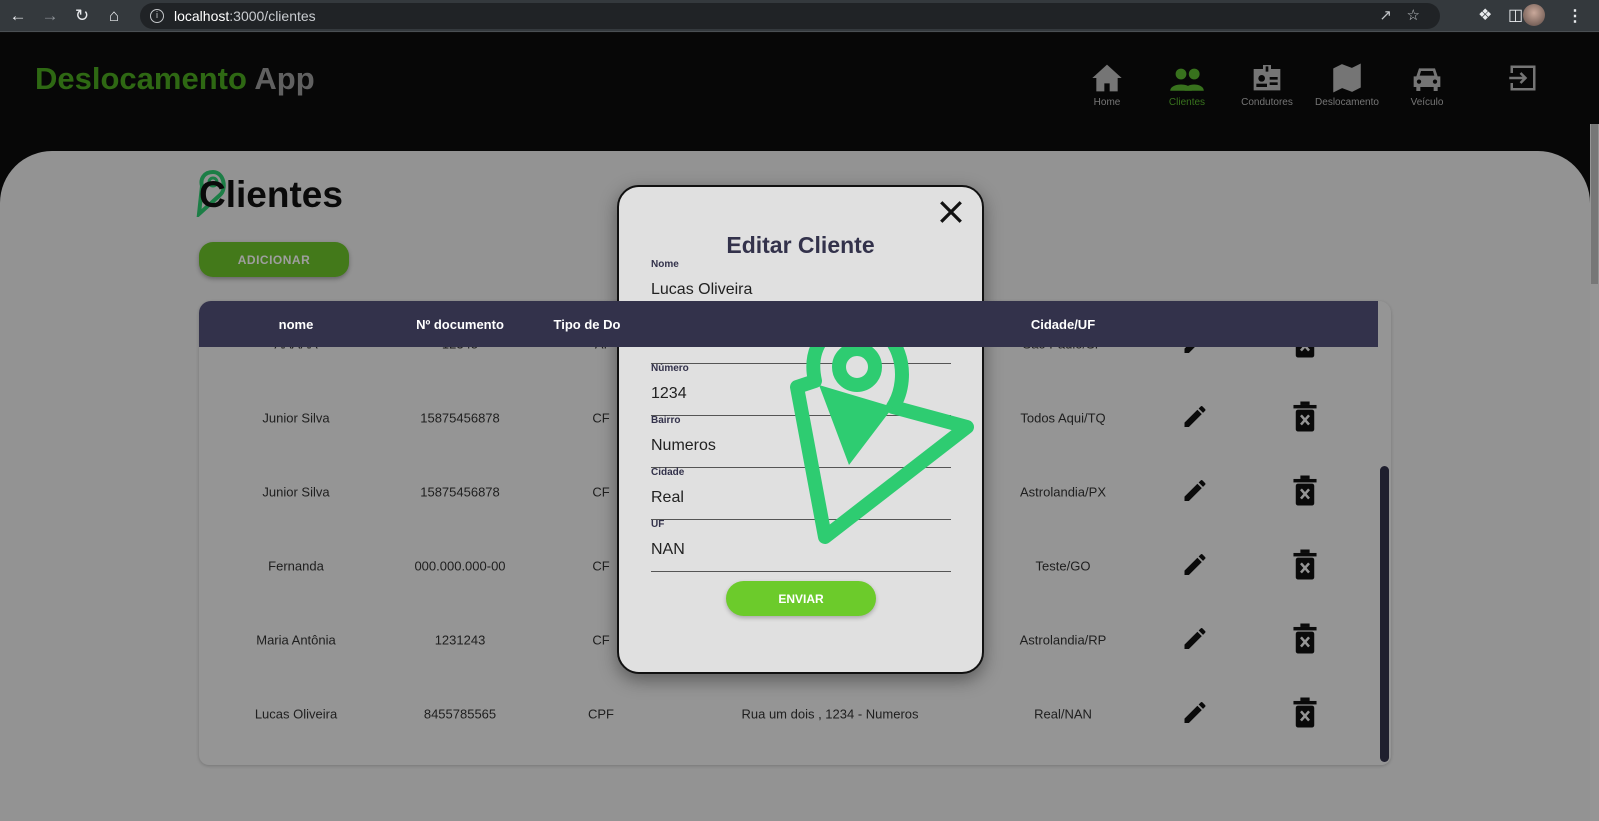 This screenshot has height=821, width=1599. Describe the element at coordinates (18, 16) in the screenshot. I see `back-icon: ←` at that location.